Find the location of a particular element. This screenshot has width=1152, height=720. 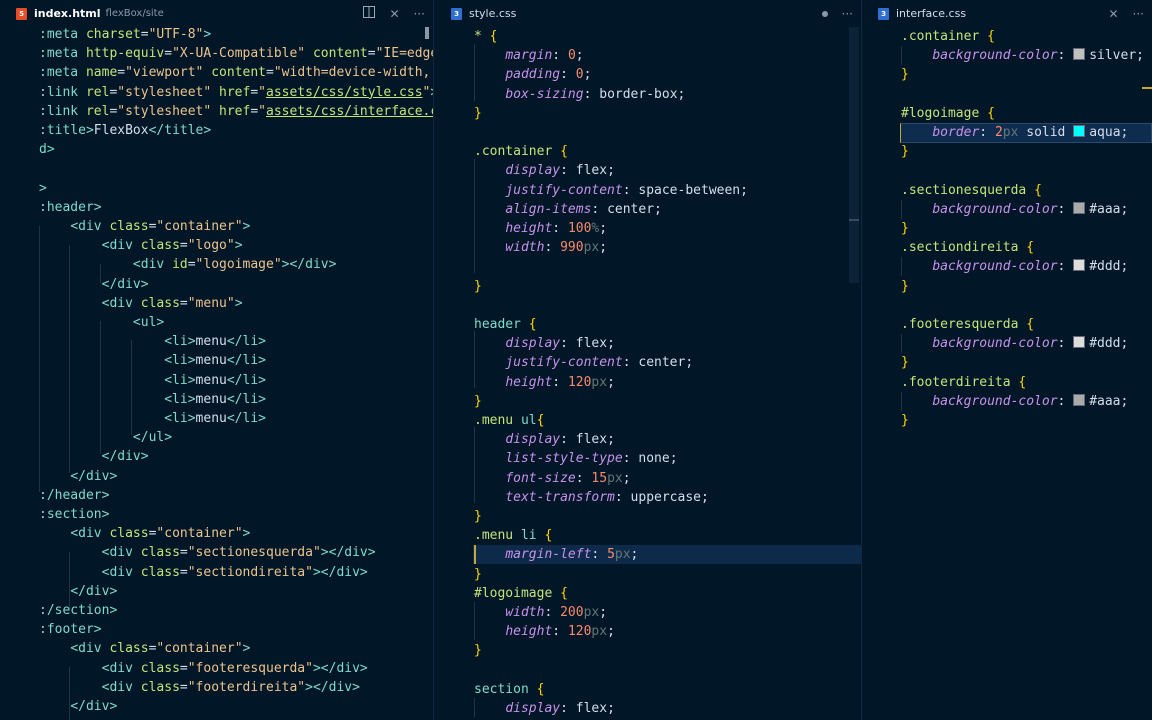

code-token: charset is located at coordinates (113, 34).